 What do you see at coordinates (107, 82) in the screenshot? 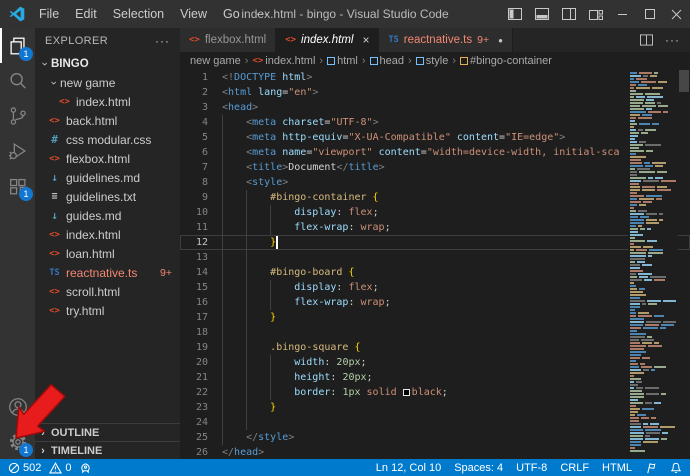
I see `tree-folder-new-game: › new game` at bounding box center [107, 82].